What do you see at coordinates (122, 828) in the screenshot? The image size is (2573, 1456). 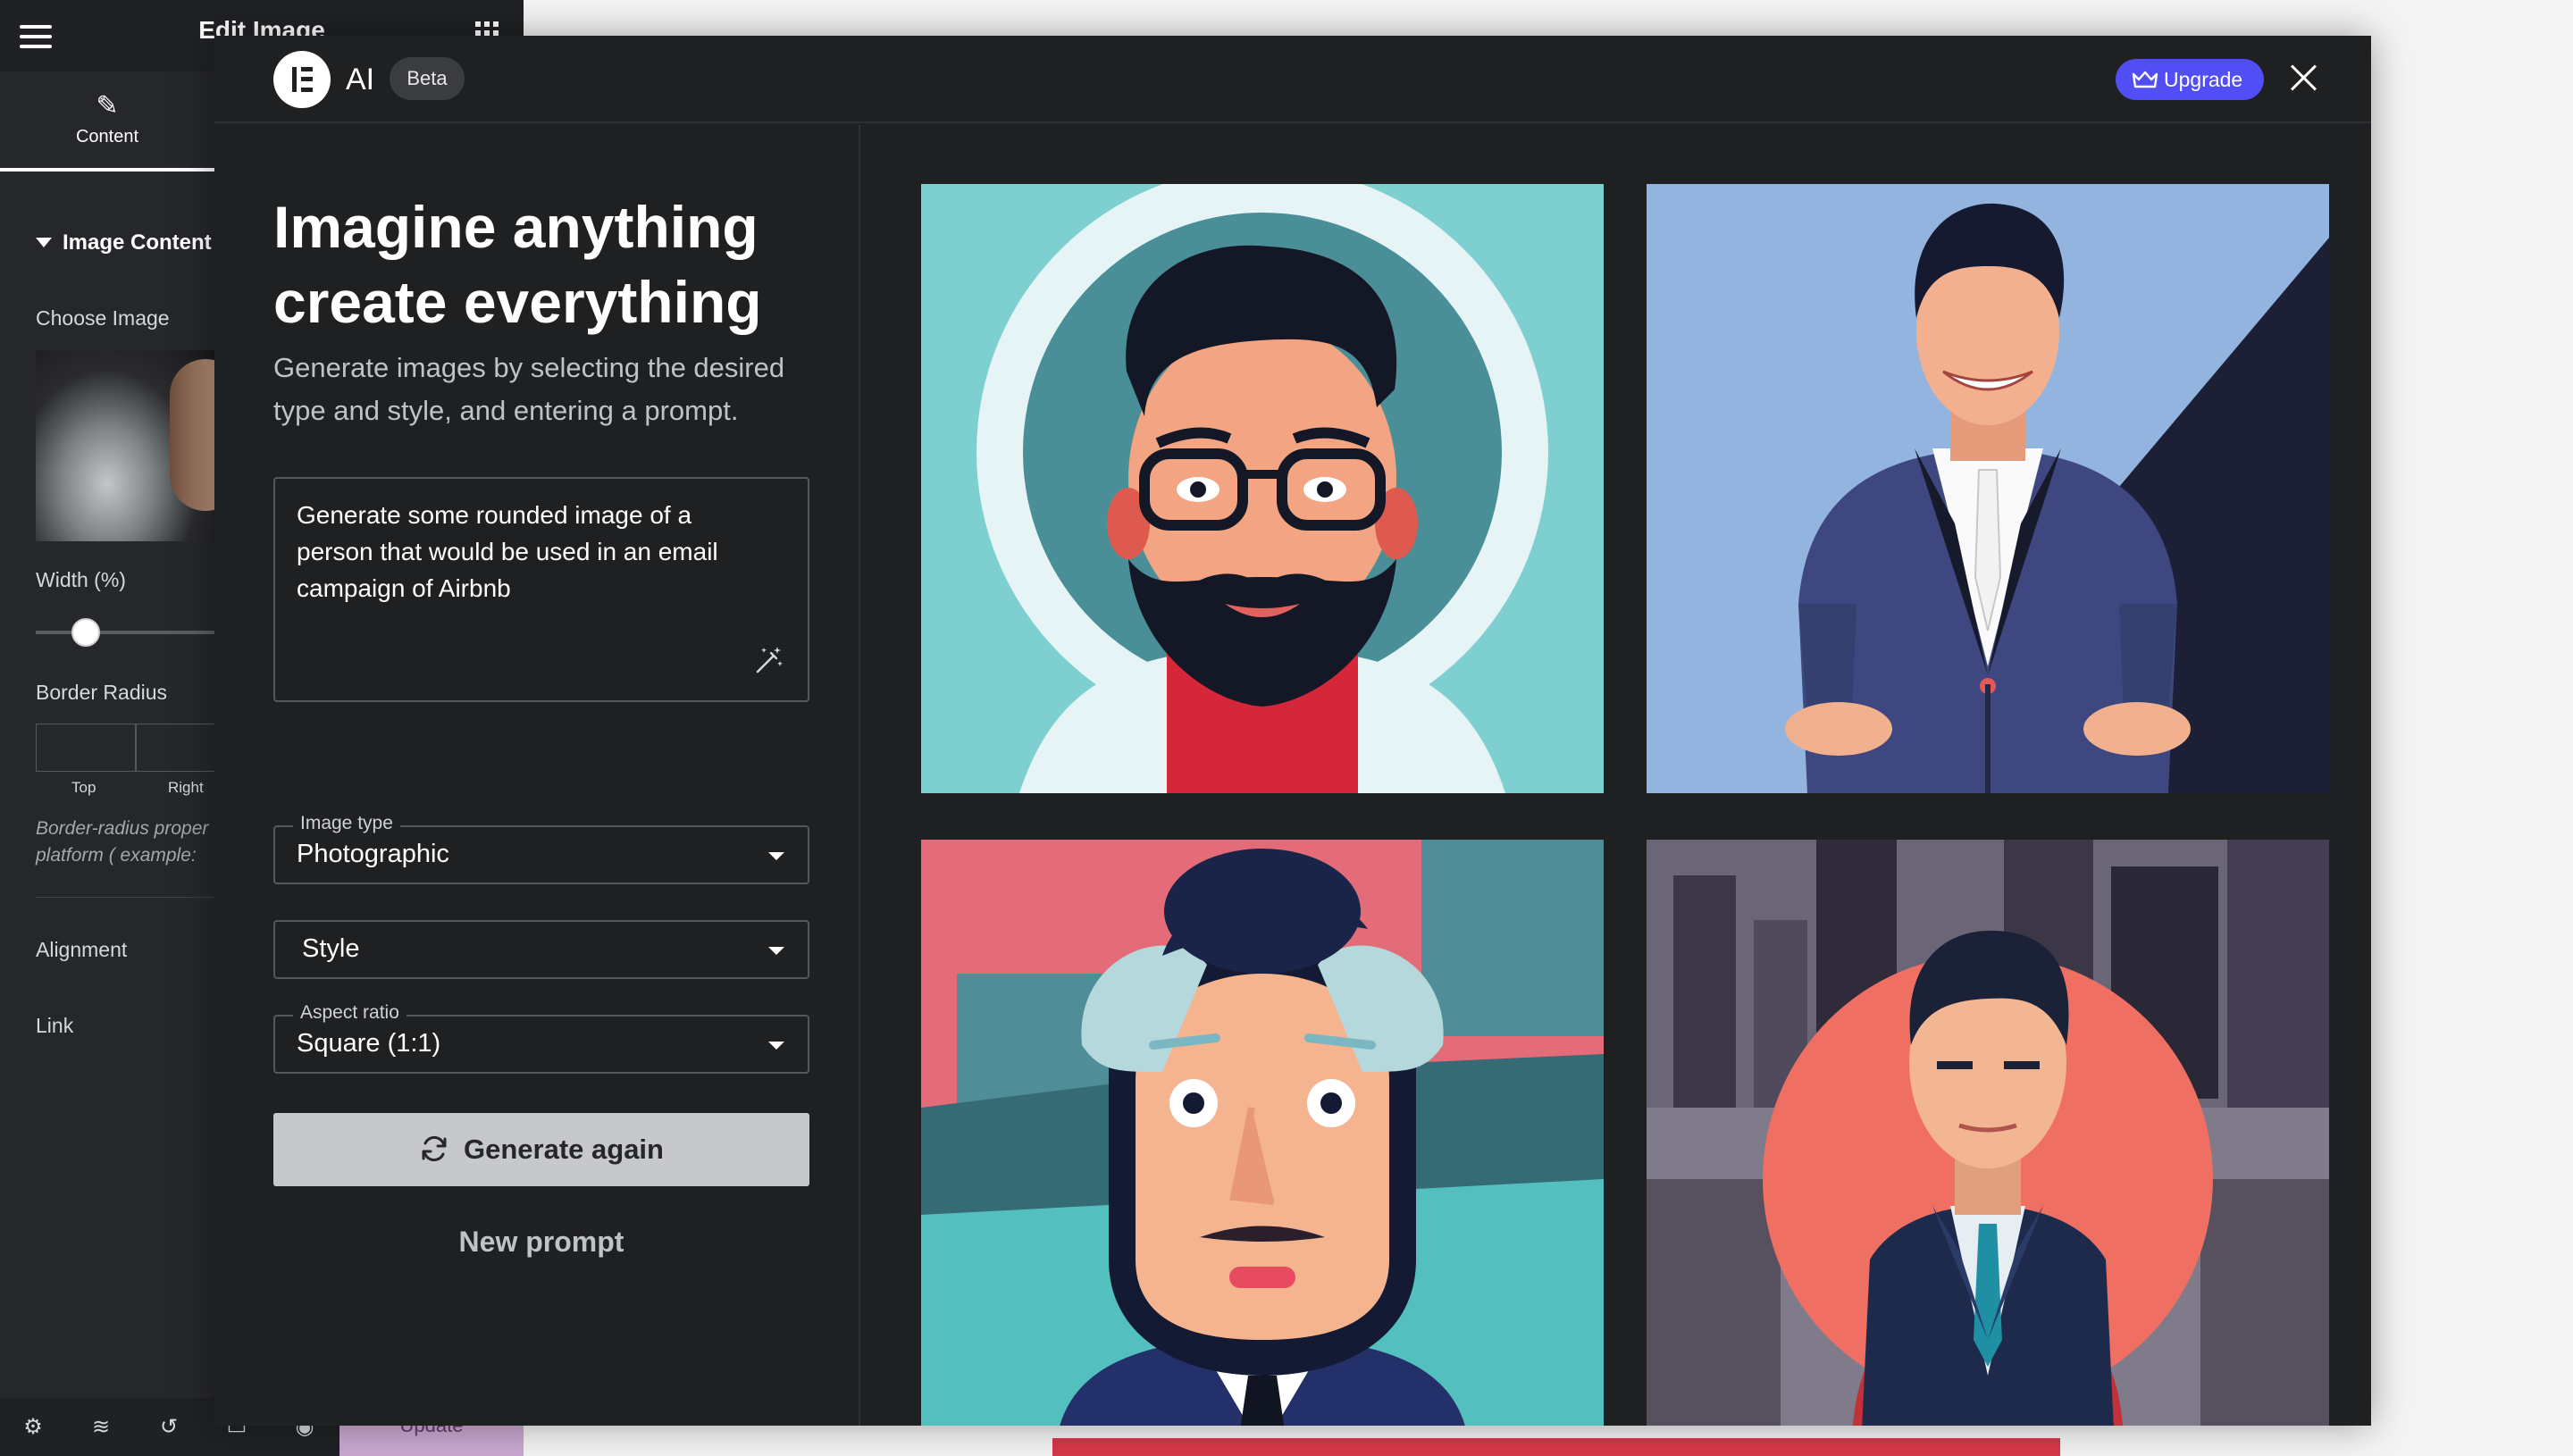 I see `border-radius-note: Border-radius proper` at bounding box center [122, 828].